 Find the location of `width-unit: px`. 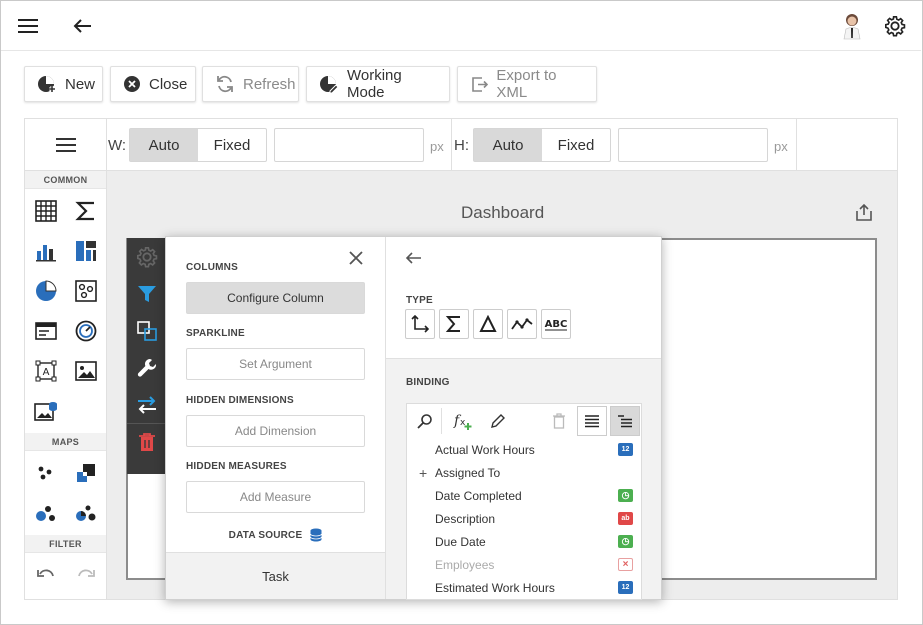

width-unit: px is located at coordinates (437, 146).